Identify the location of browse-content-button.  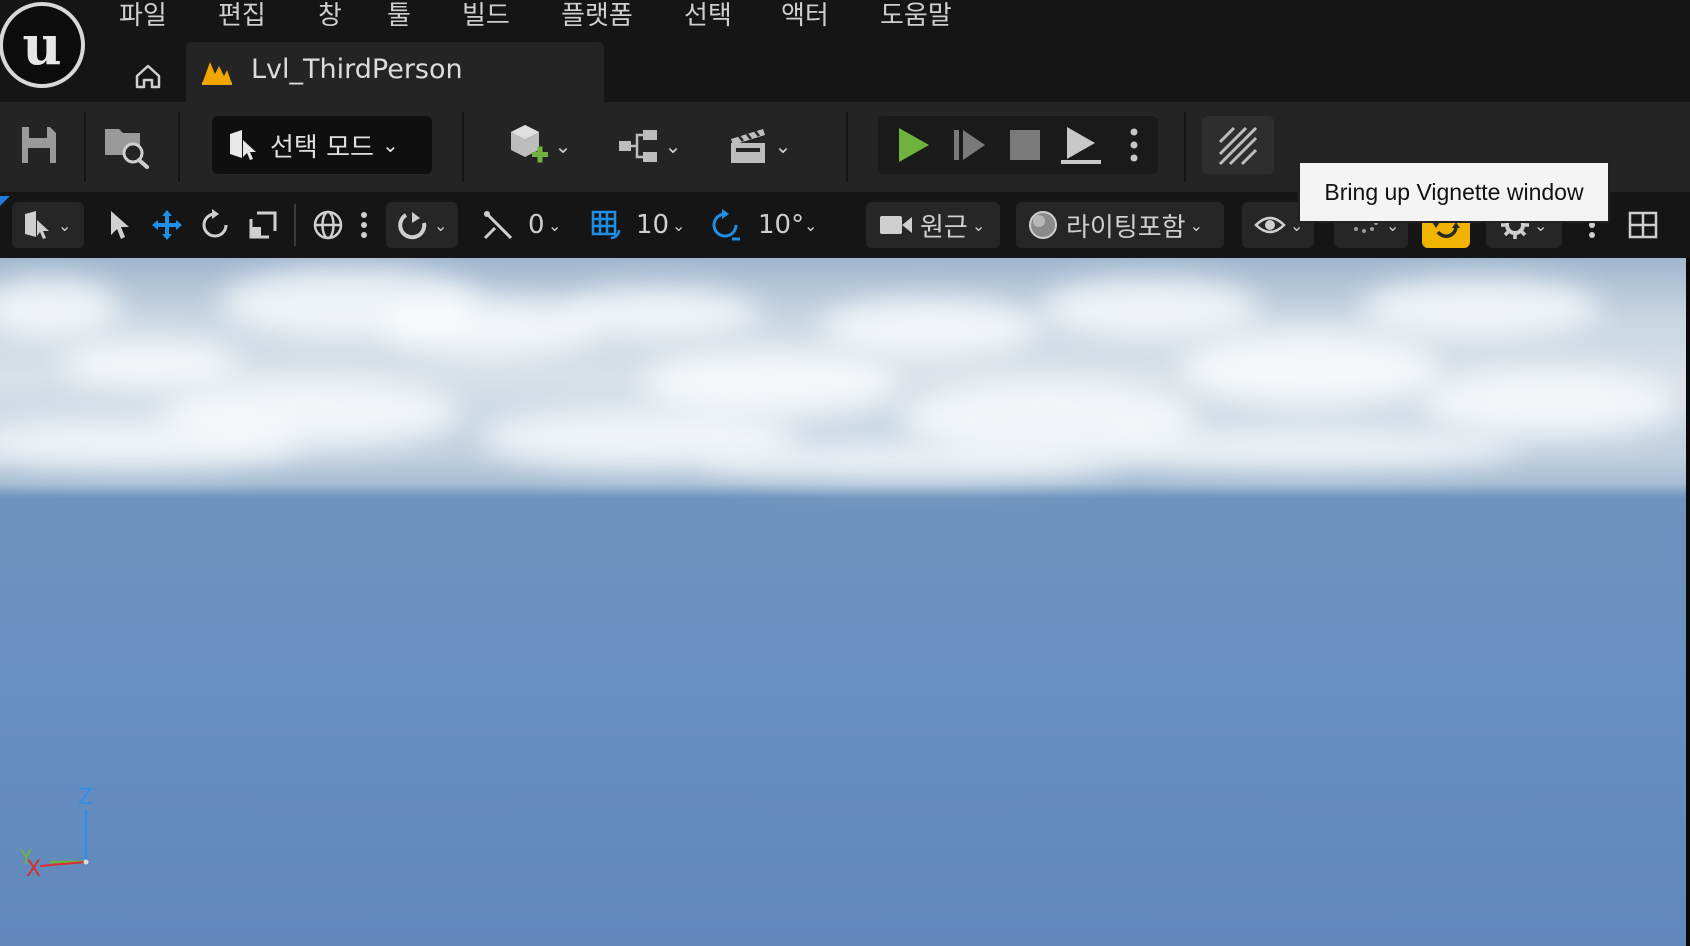
(127, 145).